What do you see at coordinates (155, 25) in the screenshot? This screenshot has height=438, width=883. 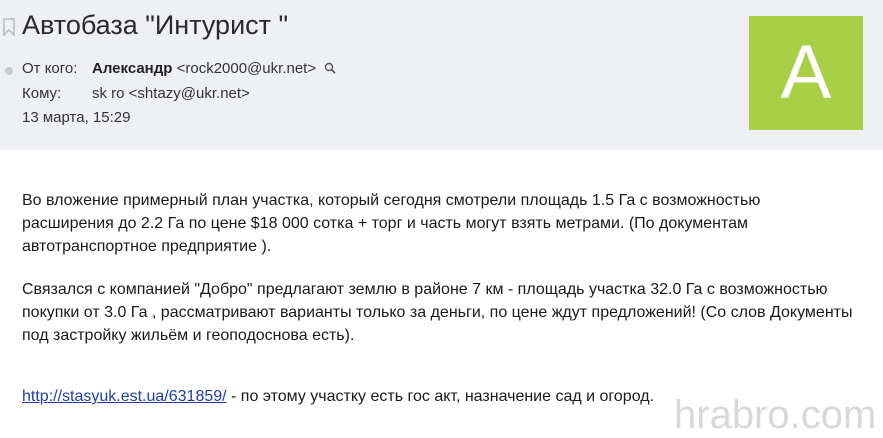 I see `message-subject: Автобаза "Интурист "` at bounding box center [155, 25].